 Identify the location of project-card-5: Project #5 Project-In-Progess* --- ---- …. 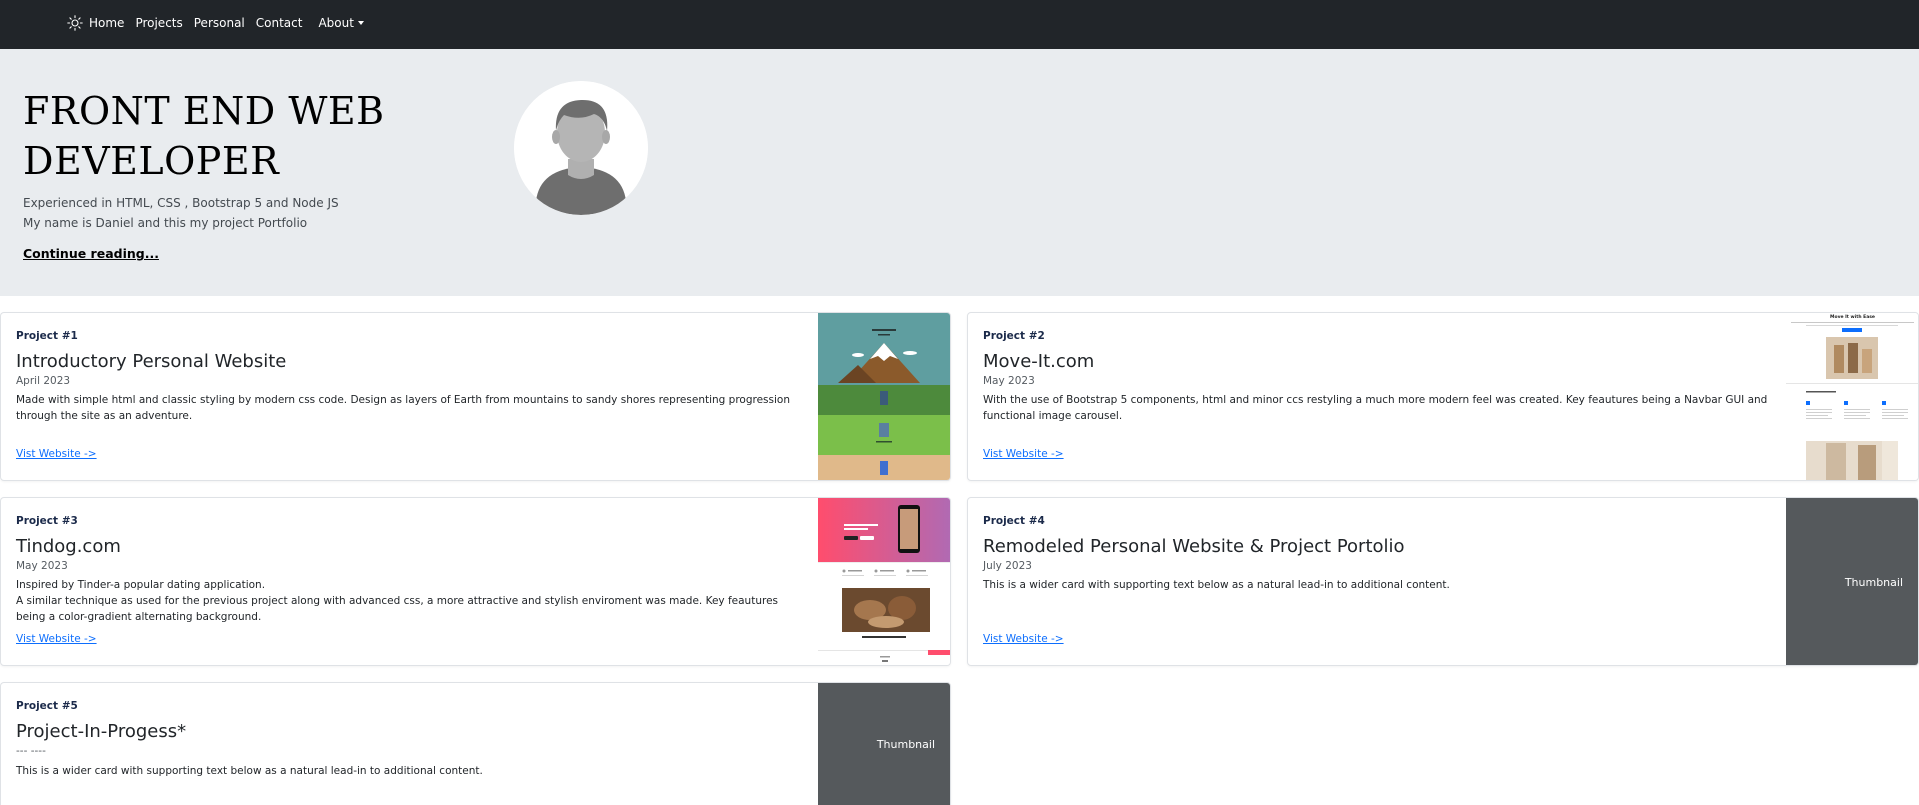
(475, 743).